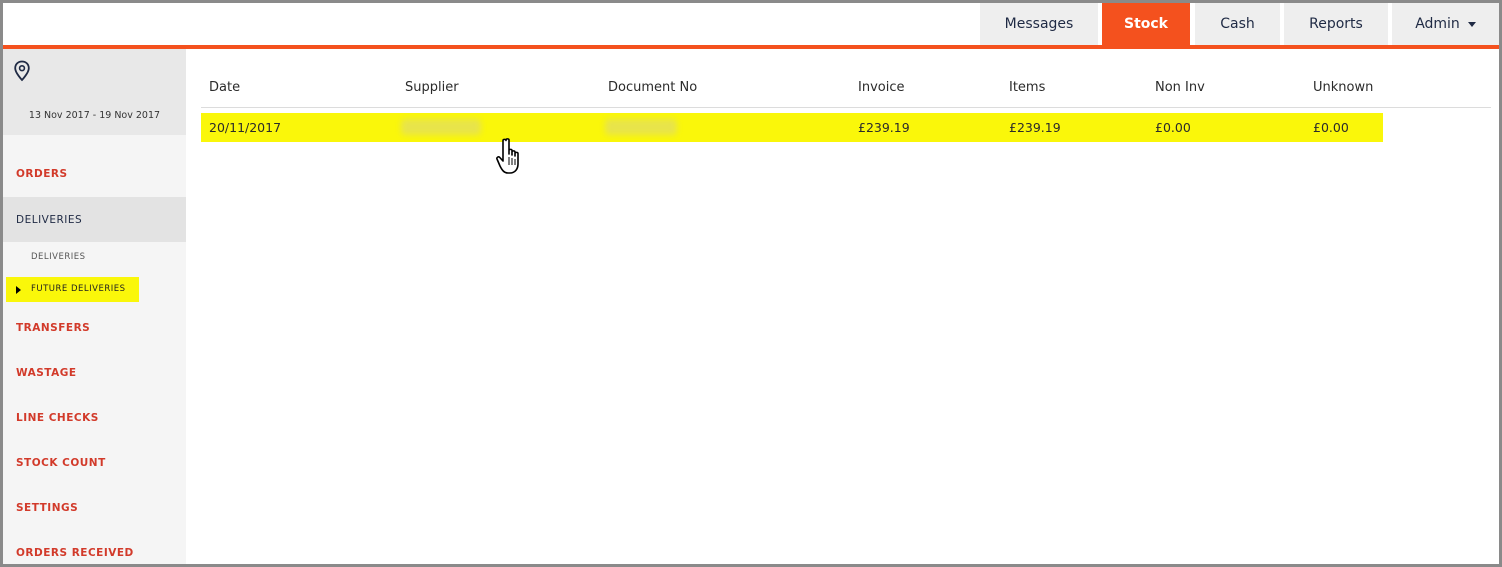 The image size is (1502, 567). What do you see at coordinates (94, 92) in the screenshot?
I see `location-panel: 13 Nov 2017 - 19 Nov 2017` at bounding box center [94, 92].